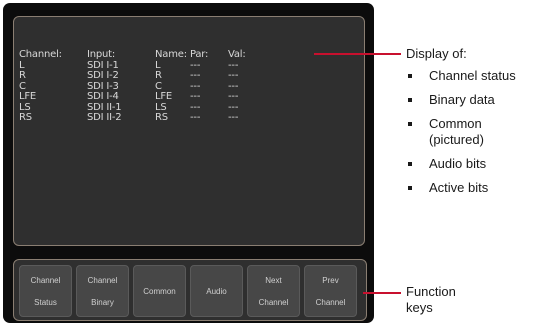 This screenshot has height=327, width=533. Describe the element at coordinates (22, 65) in the screenshot. I see `cell-channel: L` at that location.